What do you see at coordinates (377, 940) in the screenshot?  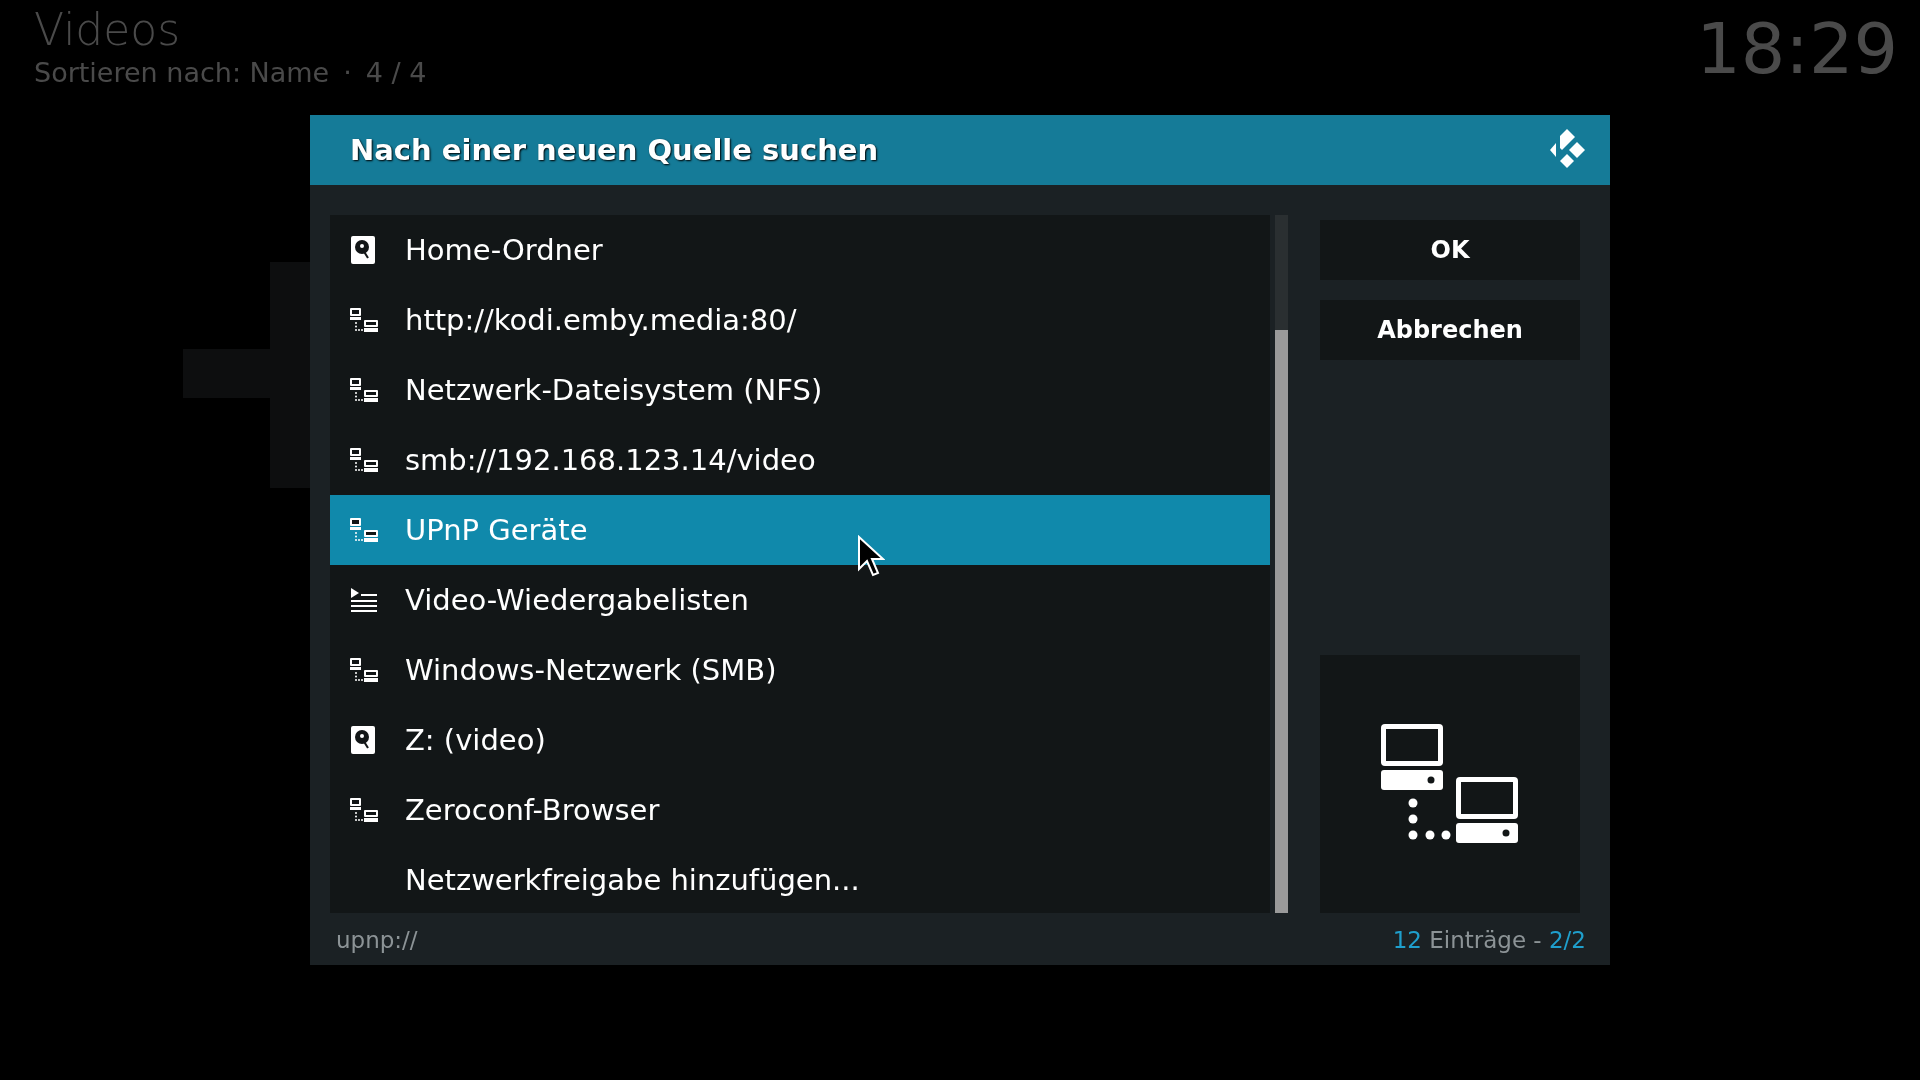 I see `source-path: upnp://` at bounding box center [377, 940].